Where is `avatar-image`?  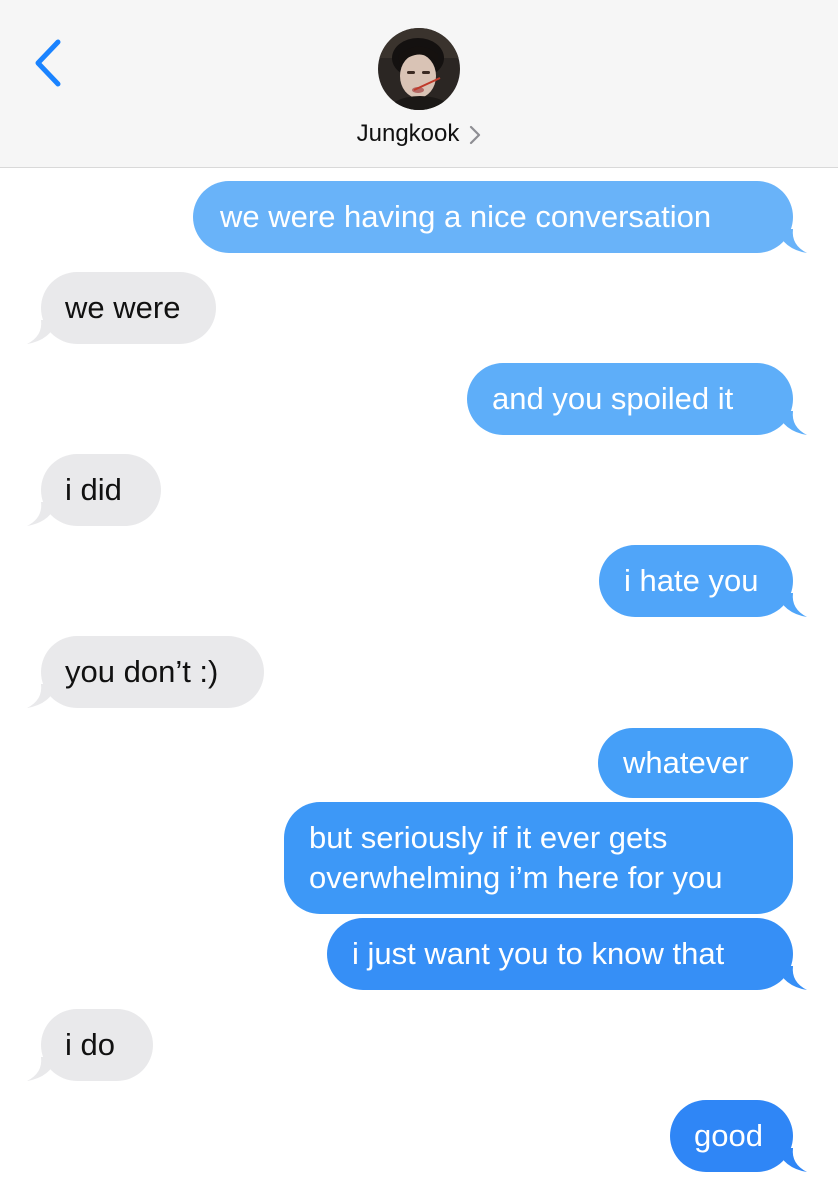
avatar-image is located at coordinates (419, 69).